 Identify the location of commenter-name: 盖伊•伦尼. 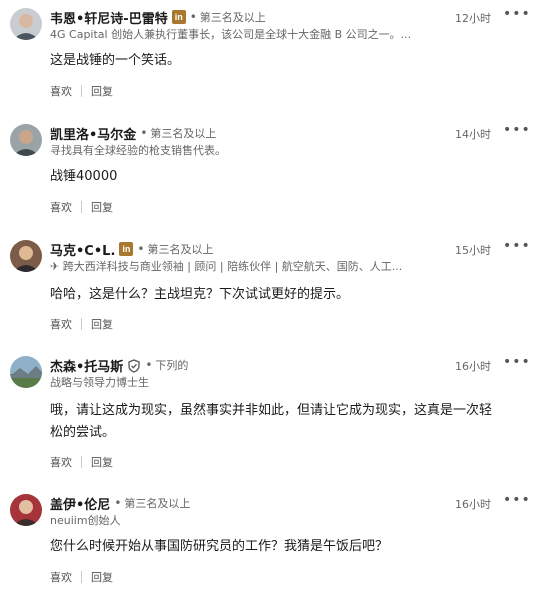
(80, 503).